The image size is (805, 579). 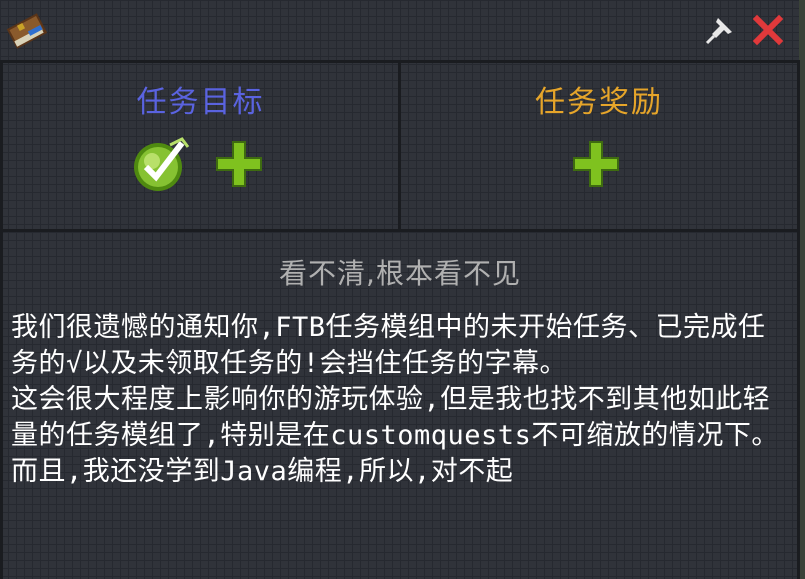 What do you see at coordinates (200, 146) in the screenshot?
I see `tasks-panel: 任务目标` at bounding box center [200, 146].